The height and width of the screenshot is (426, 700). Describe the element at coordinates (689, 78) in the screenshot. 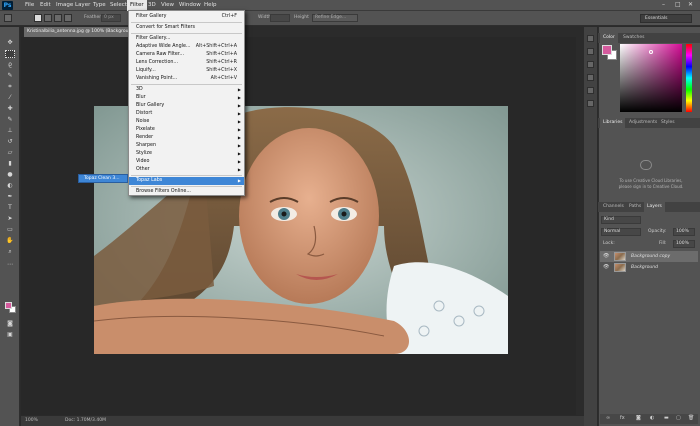

I see `hue-slider` at that location.